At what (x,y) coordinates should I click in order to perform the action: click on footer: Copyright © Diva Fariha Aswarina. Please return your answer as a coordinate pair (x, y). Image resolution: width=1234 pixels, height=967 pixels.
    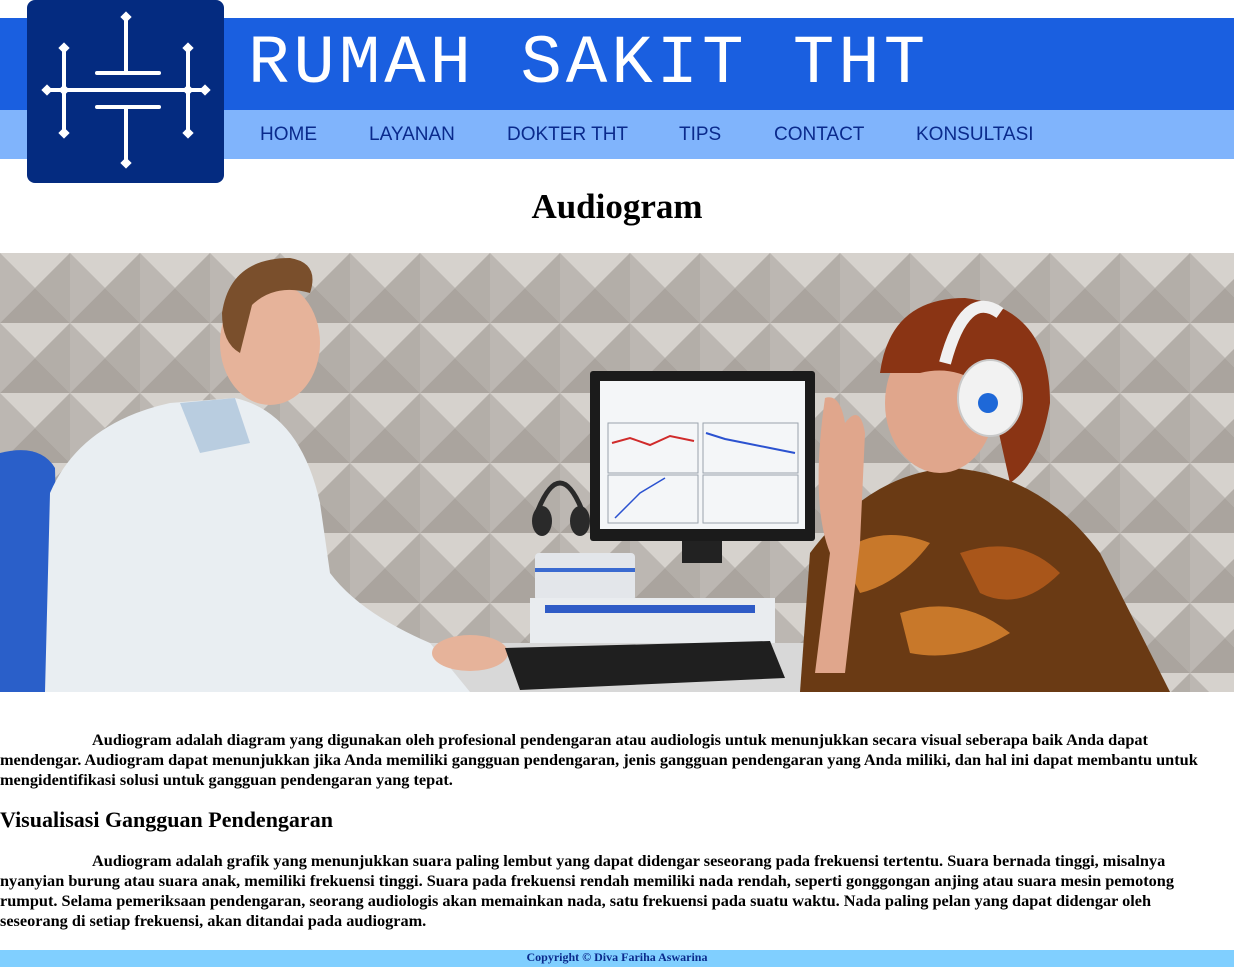
    Looking at the image, I should click on (617, 958).